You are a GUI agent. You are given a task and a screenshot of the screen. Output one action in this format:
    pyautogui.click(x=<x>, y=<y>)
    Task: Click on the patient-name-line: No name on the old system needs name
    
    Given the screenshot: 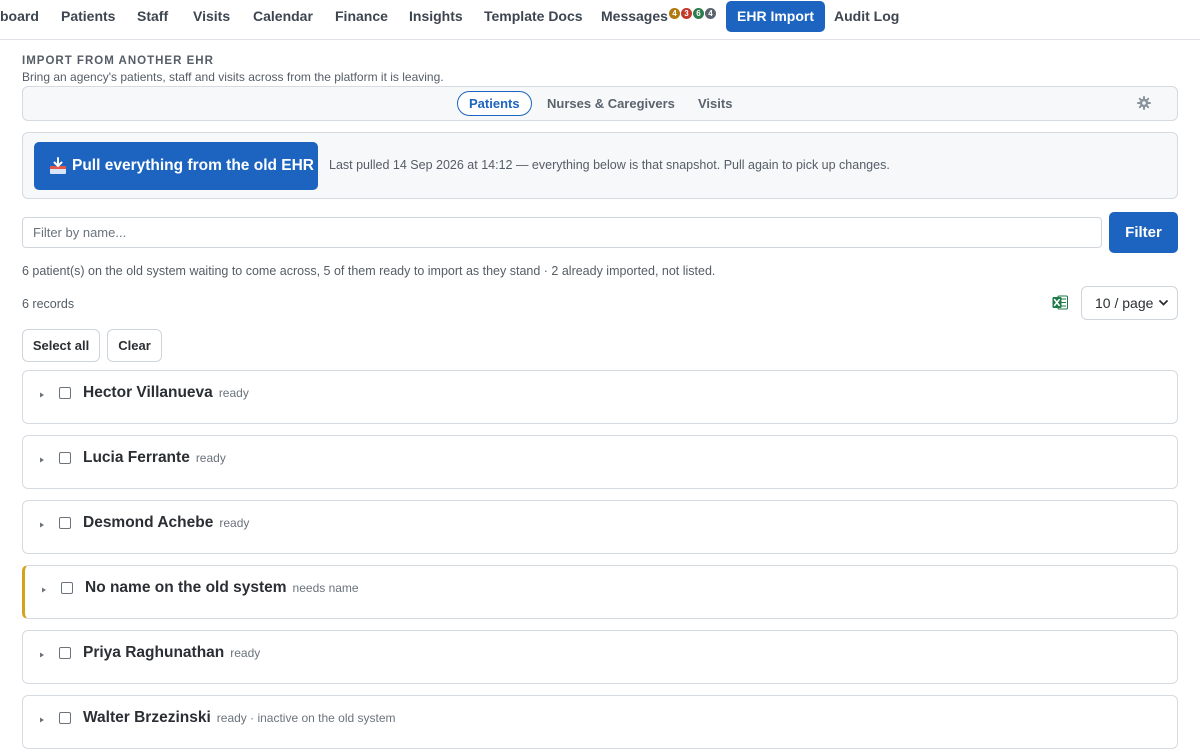 What is the action you would take?
    pyautogui.click(x=222, y=588)
    